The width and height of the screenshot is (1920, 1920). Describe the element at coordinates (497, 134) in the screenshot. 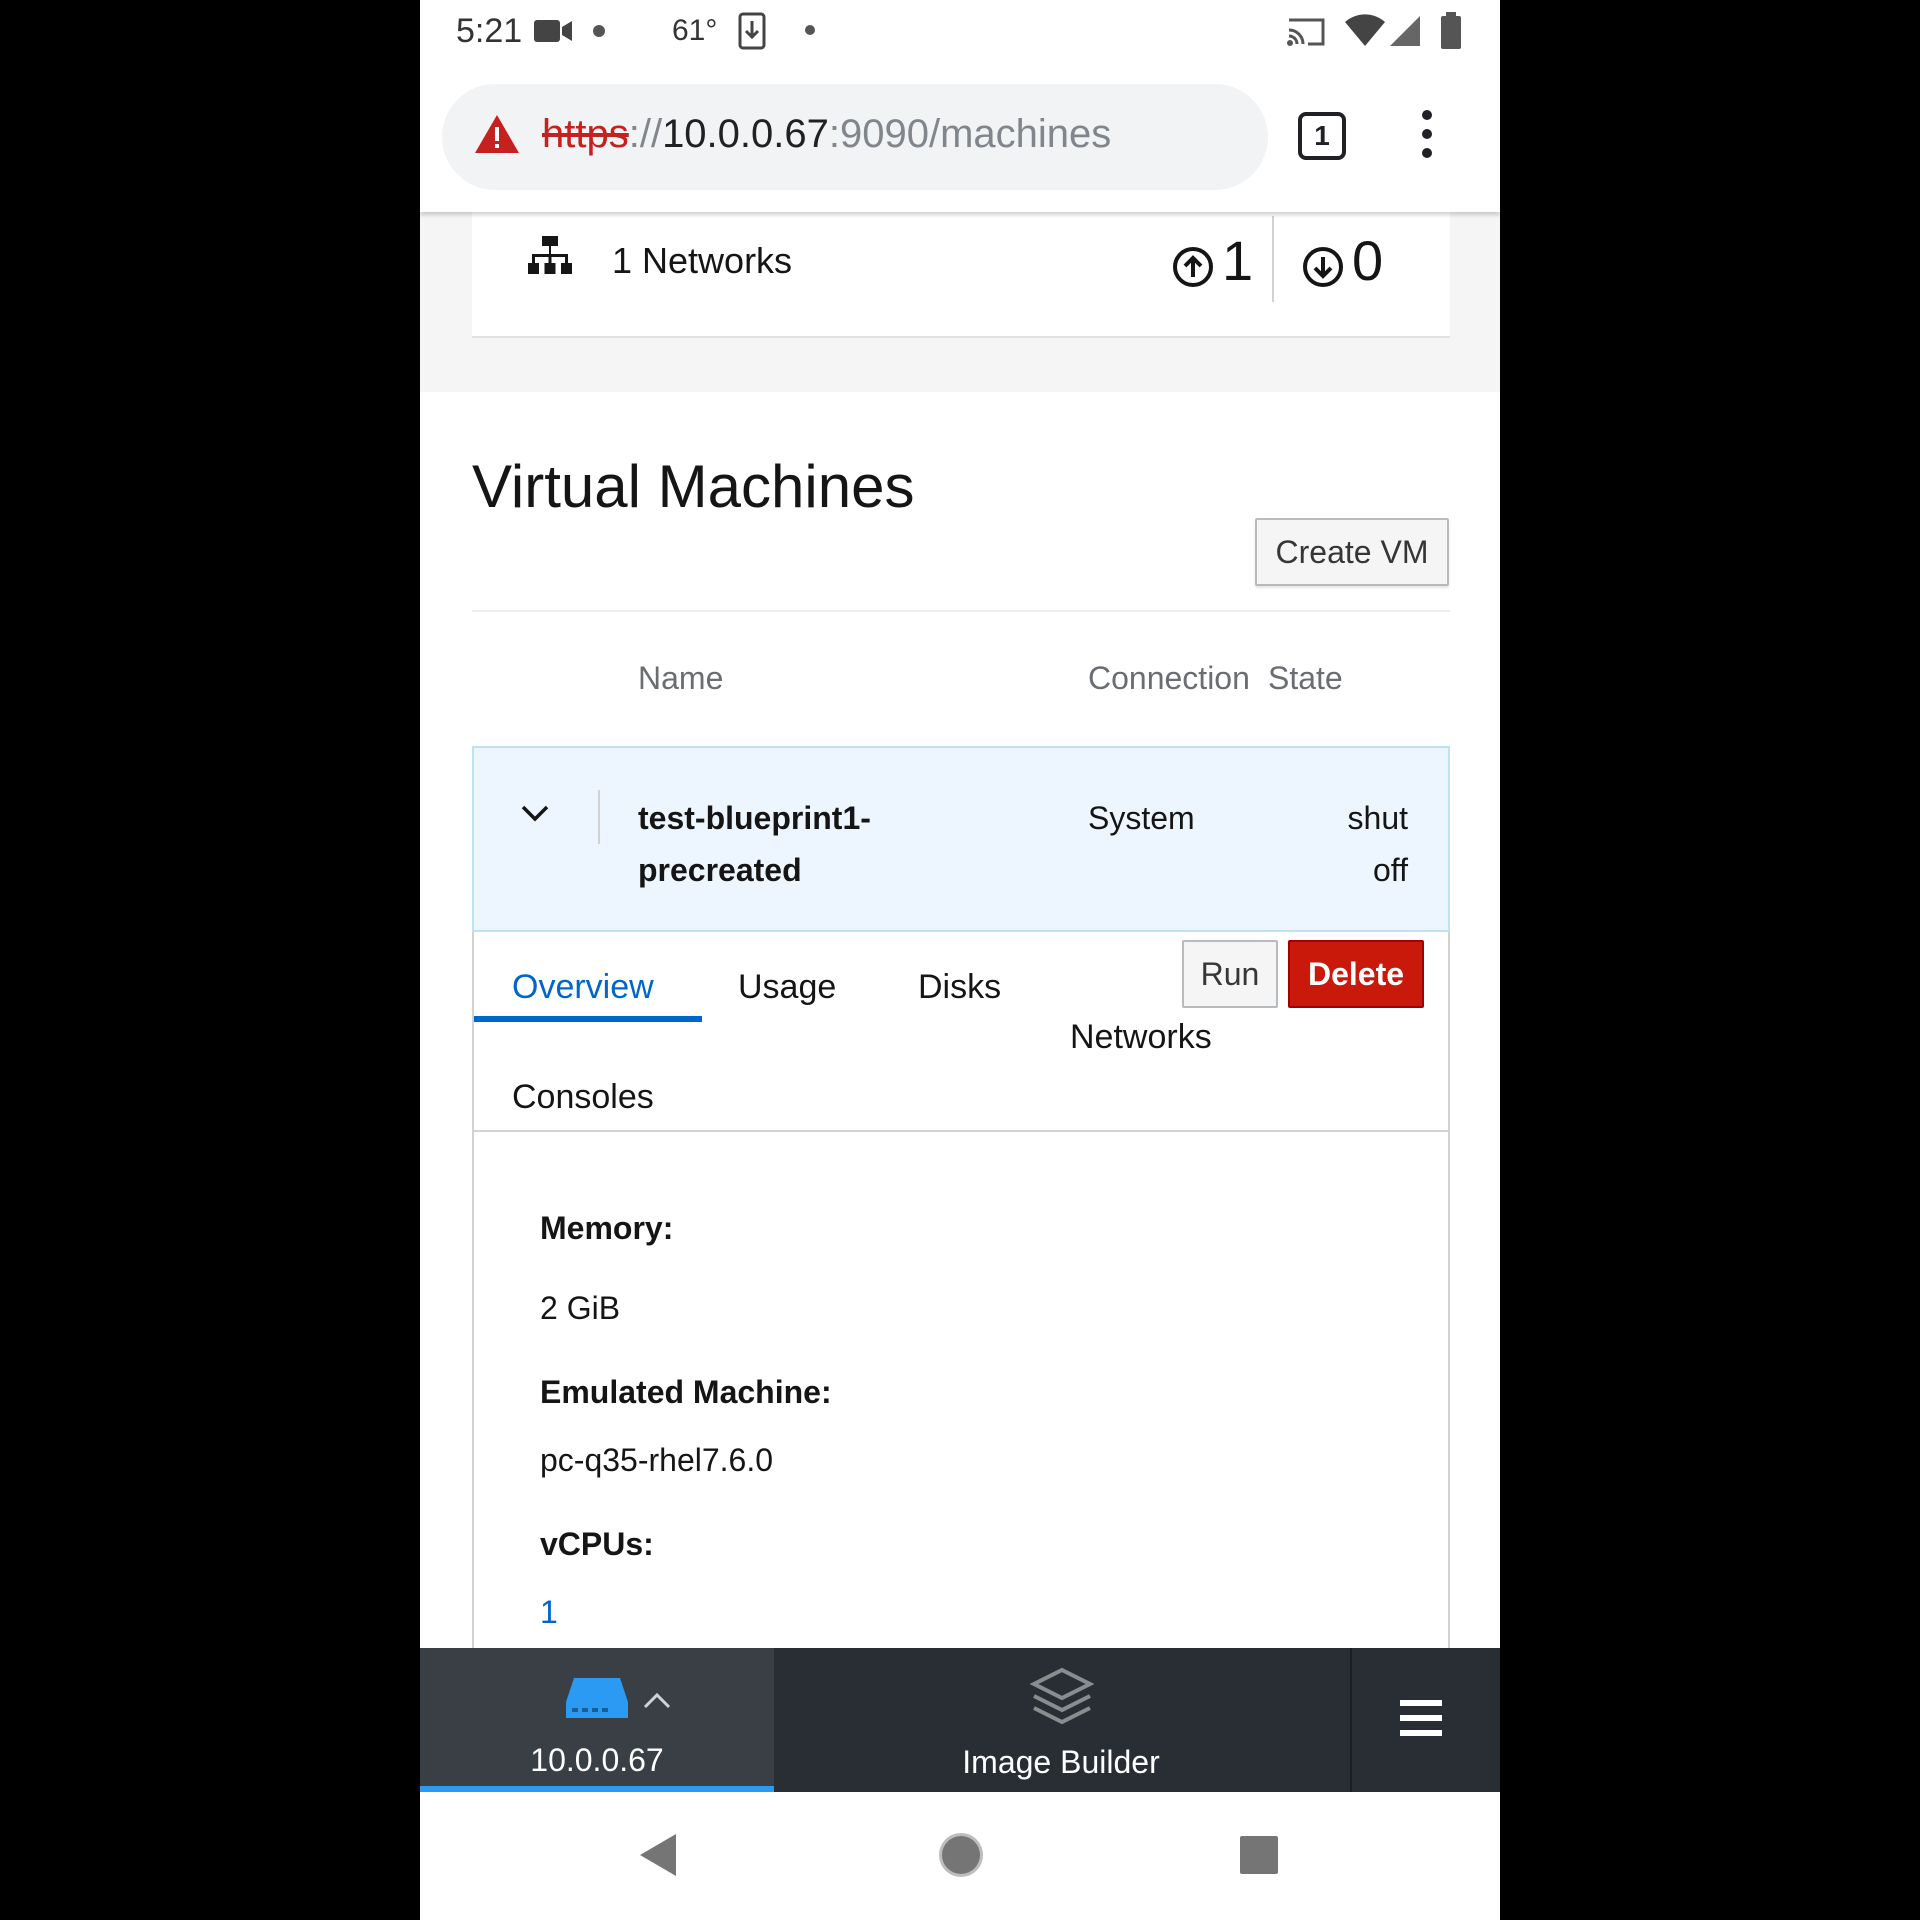

I see `not-secure-warning-icon` at that location.